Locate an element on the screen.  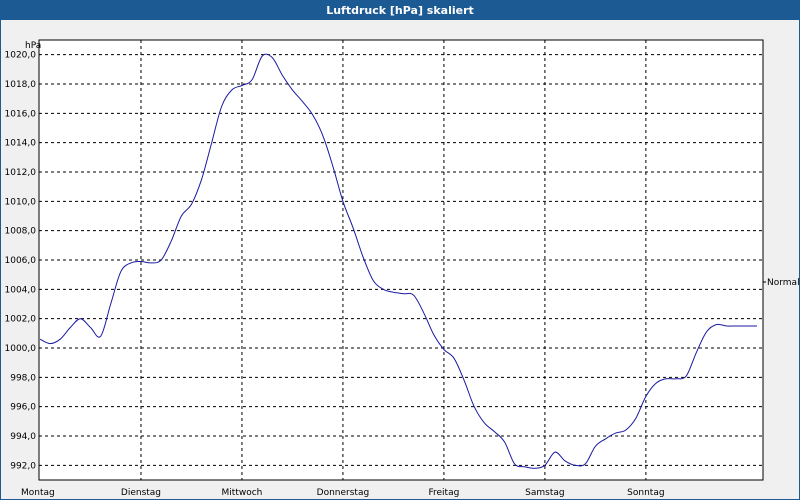
x-tick-day-label: Donnerstag is located at coordinates (343, 493).